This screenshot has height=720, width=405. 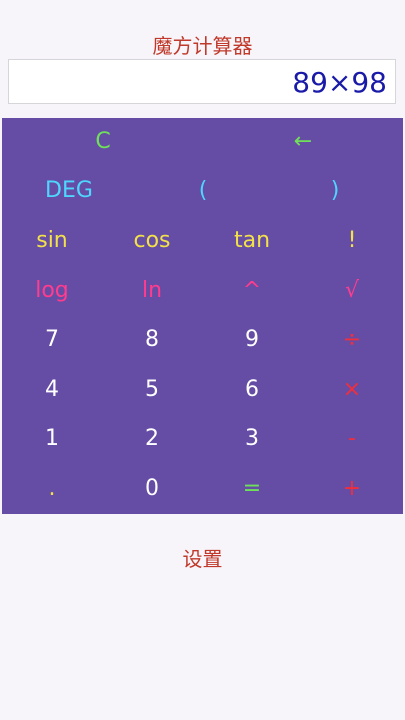 What do you see at coordinates (352, 439) in the screenshot?
I see `minus-button: -` at bounding box center [352, 439].